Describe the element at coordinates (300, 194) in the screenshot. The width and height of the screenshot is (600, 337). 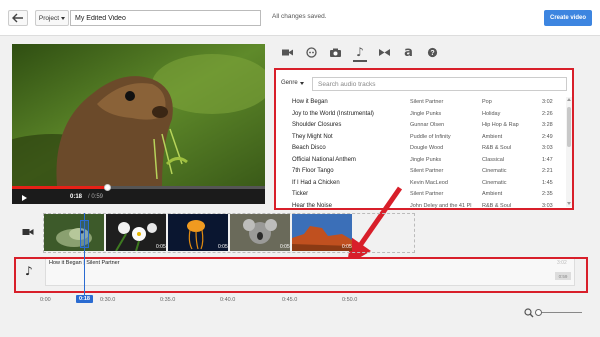
I see `track-title: Ticker` at that location.